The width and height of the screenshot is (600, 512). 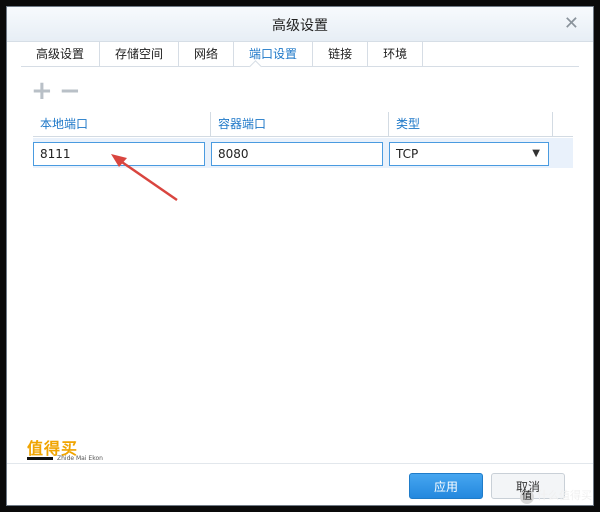 What do you see at coordinates (148, 180) in the screenshot?
I see `annotation-arrow-line` at bounding box center [148, 180].